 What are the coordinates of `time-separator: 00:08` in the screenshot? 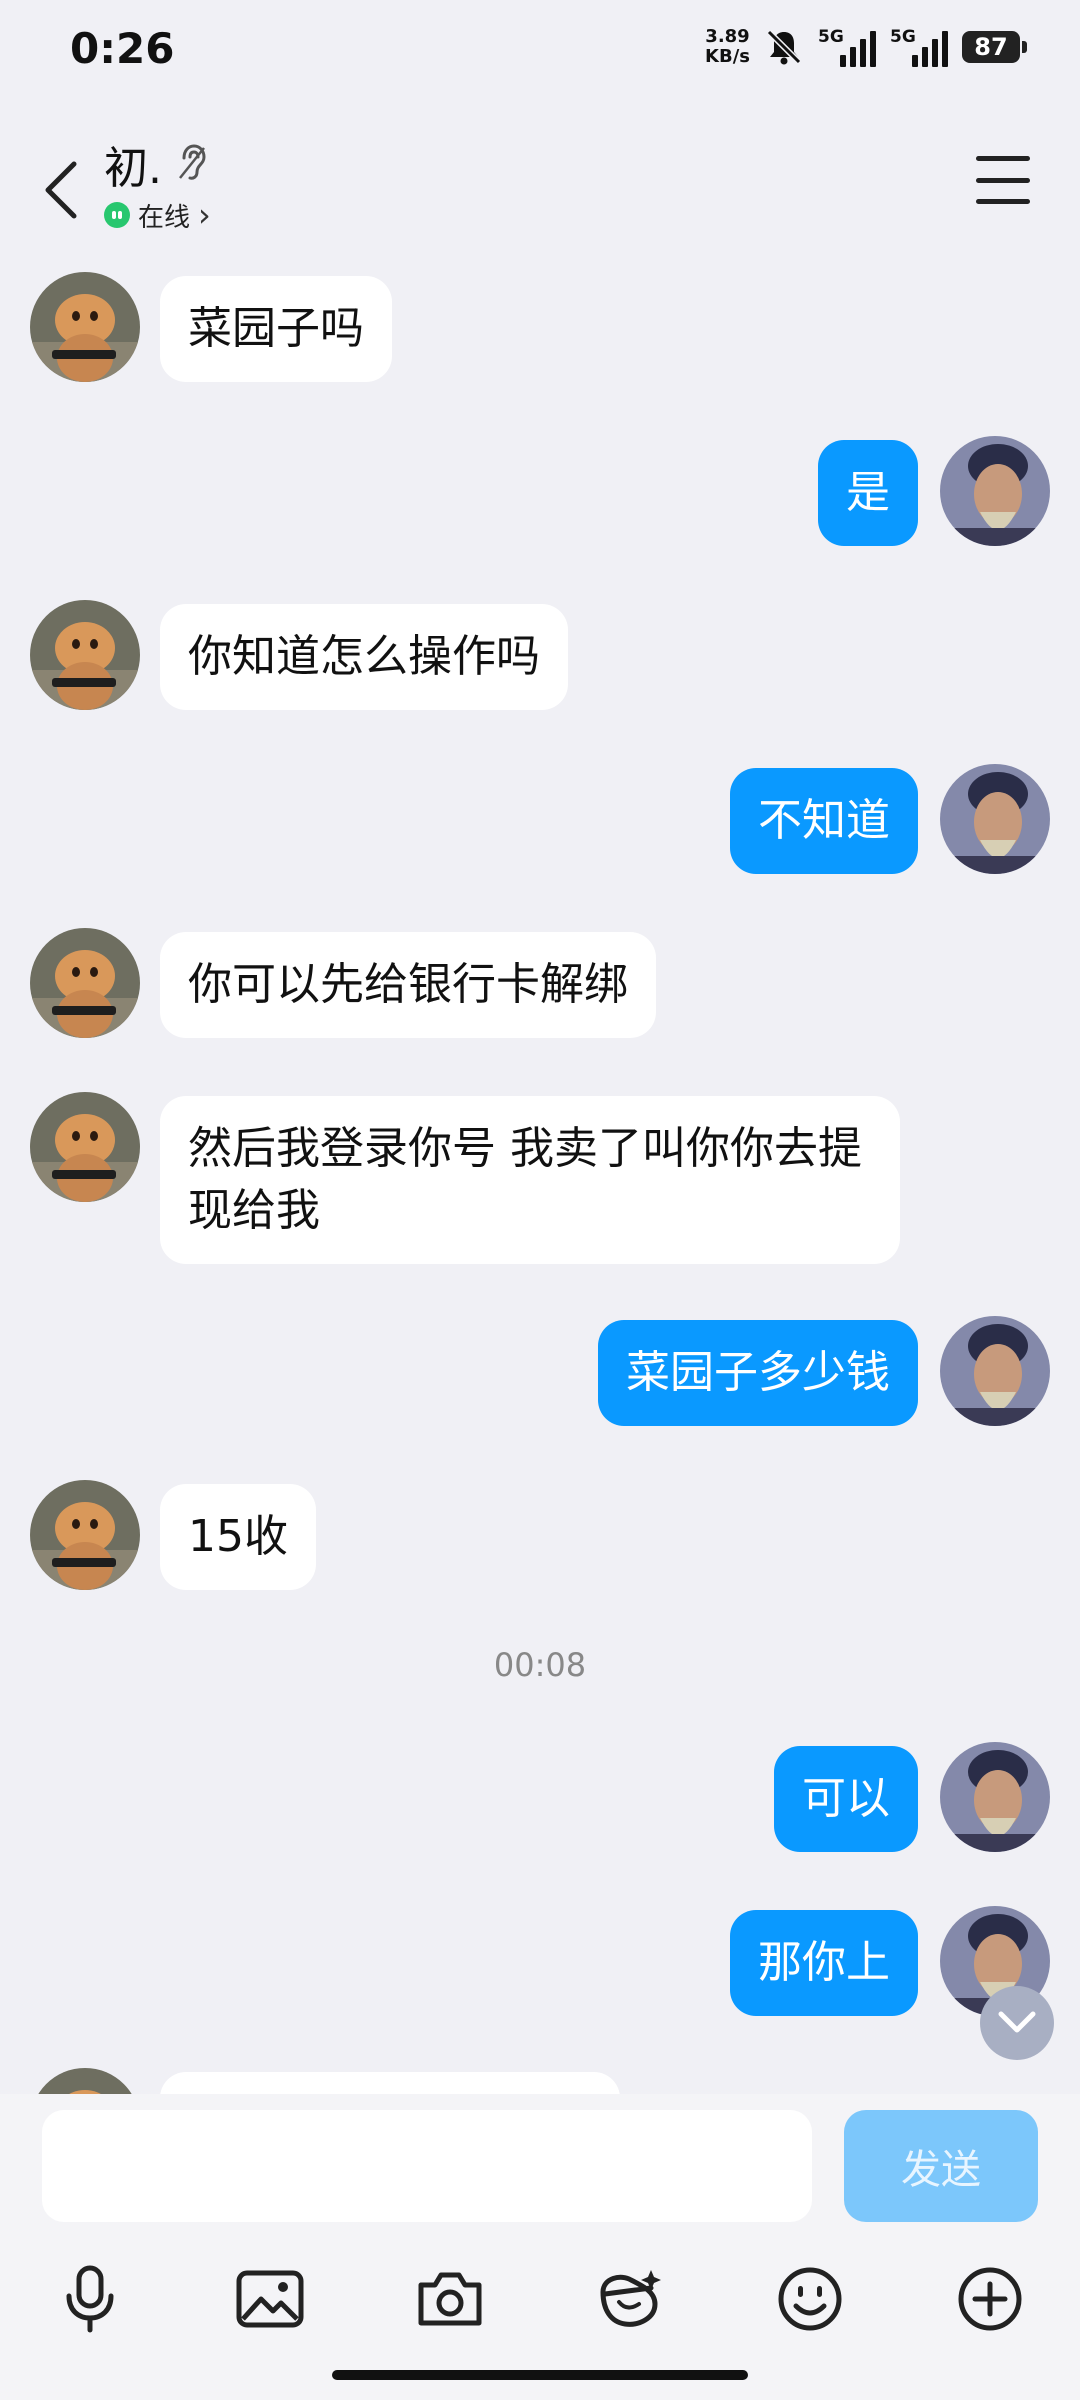 It's located at (540, 1665).